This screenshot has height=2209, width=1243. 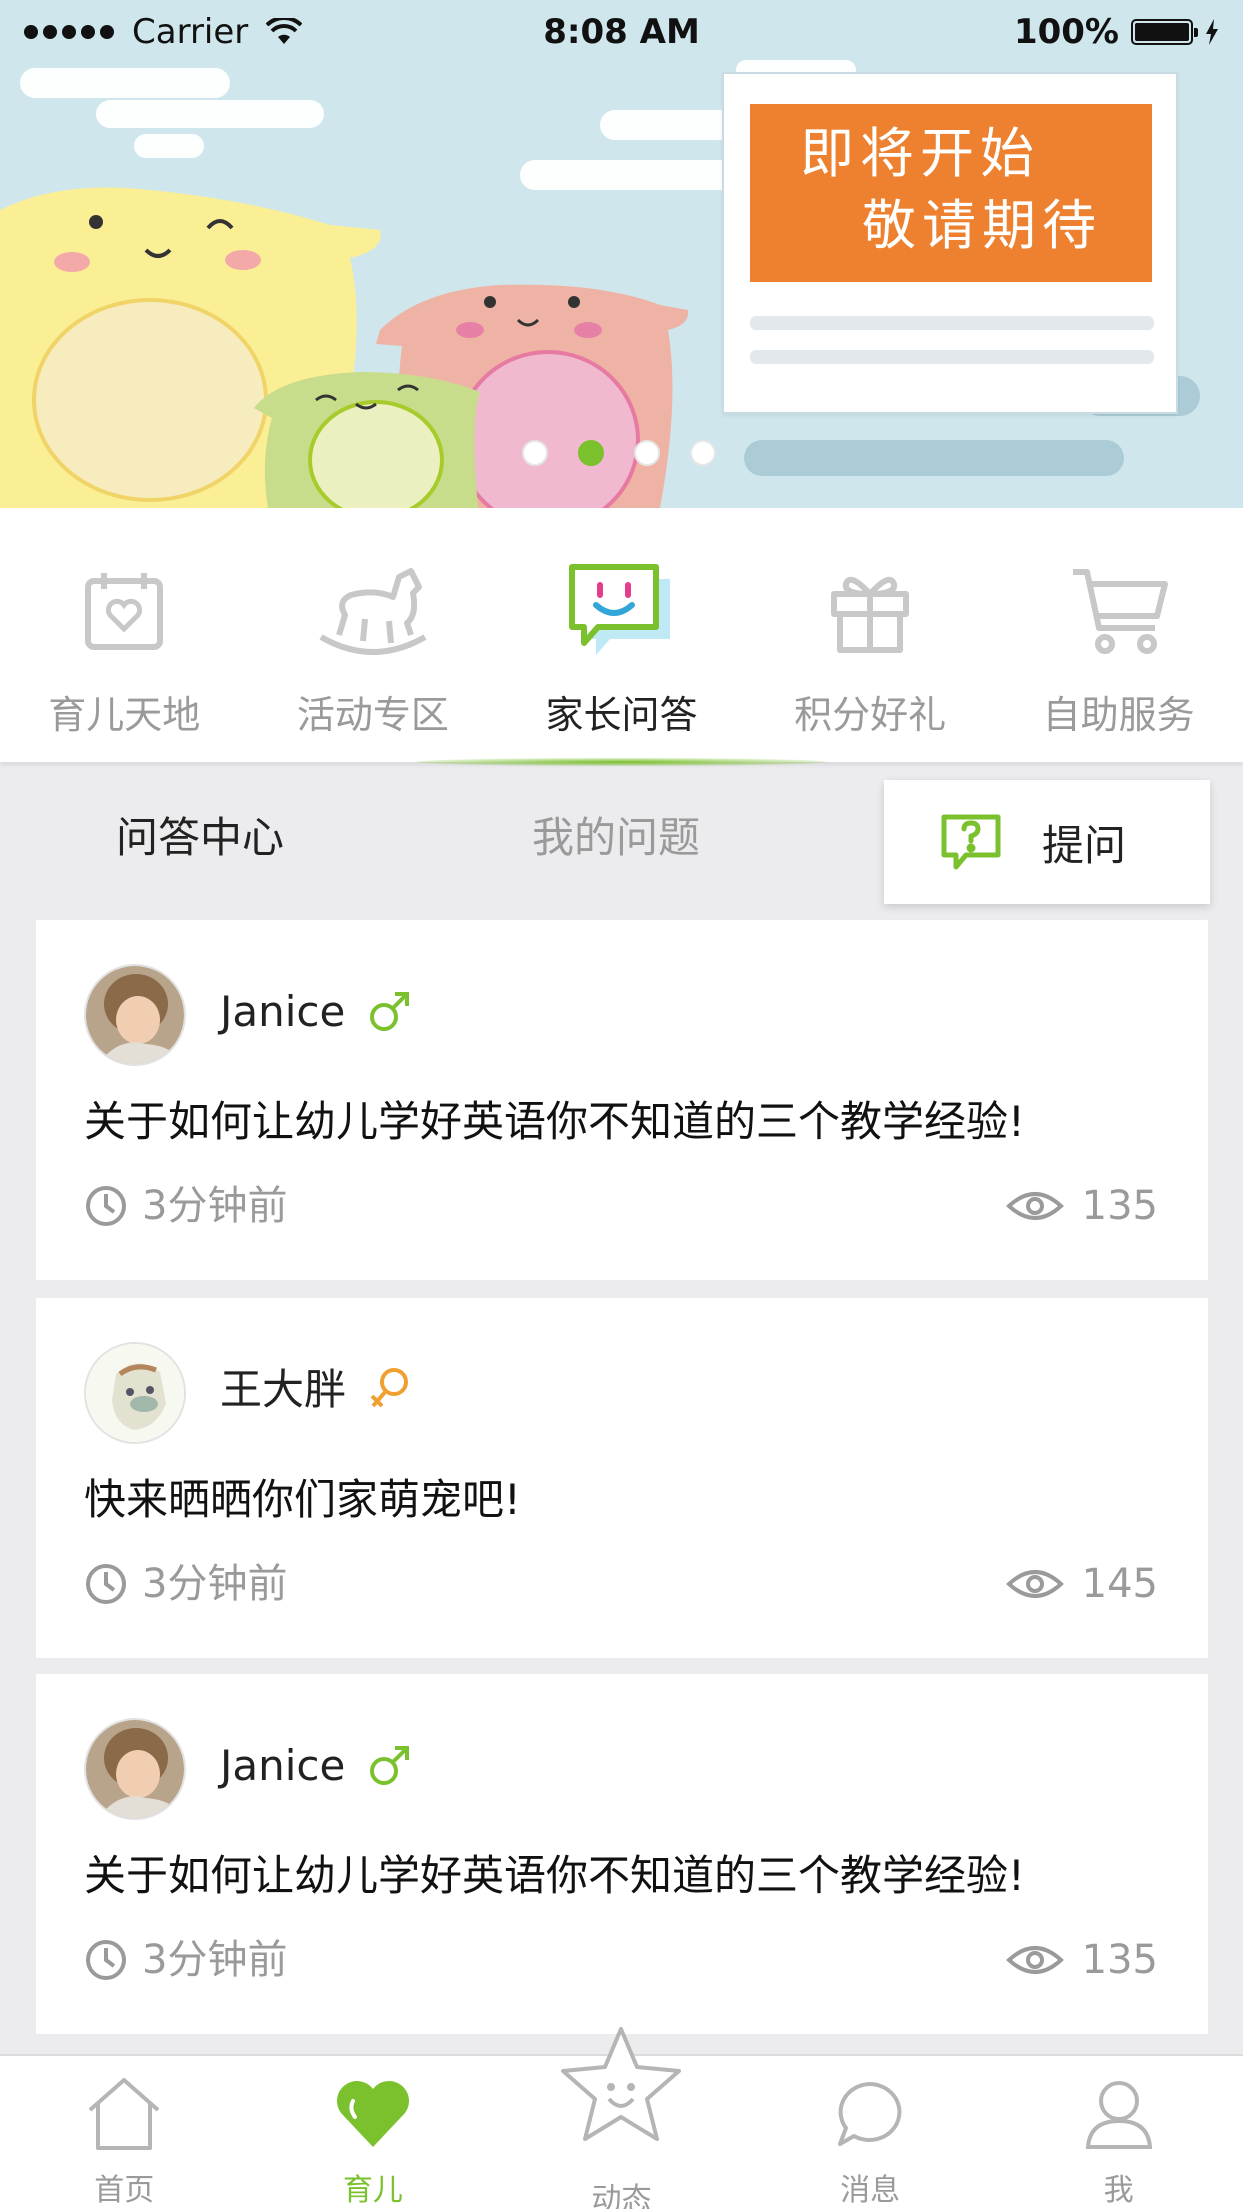 What do you see at coordinates (1164, 32) in the screenshot?
I see `battery-icon` at bounding box center [1164, 32].